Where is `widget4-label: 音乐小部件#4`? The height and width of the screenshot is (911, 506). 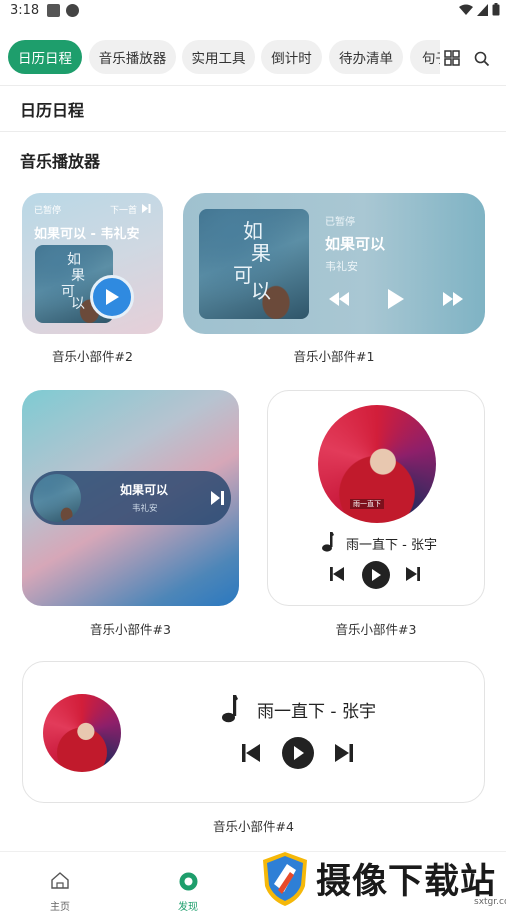
widget4-label: 音乐小部件#4 is located at coordinates (253, 826).